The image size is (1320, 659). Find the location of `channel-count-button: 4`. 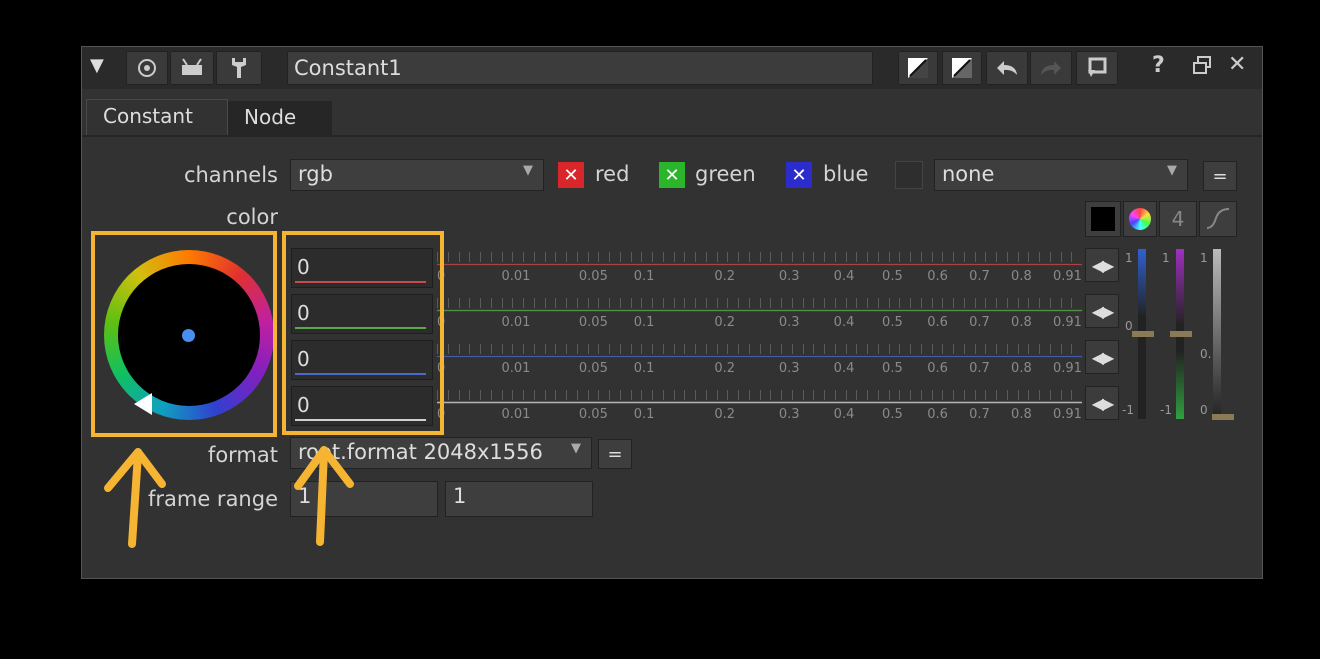

channel-count-button: 4 is located at coordinates (1178, 219).